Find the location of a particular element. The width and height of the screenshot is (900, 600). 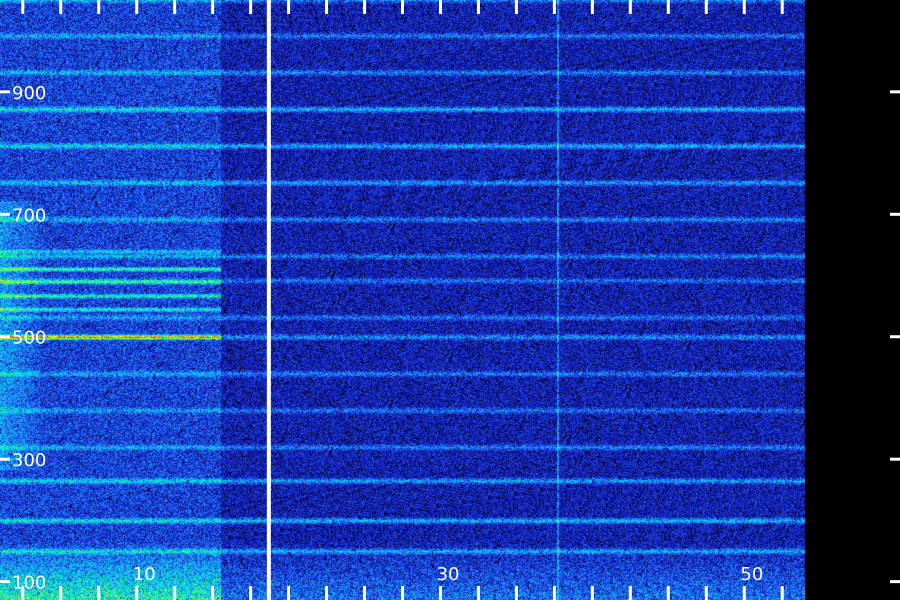

y-tick-label: 500 is located at coordinates (29, 338).